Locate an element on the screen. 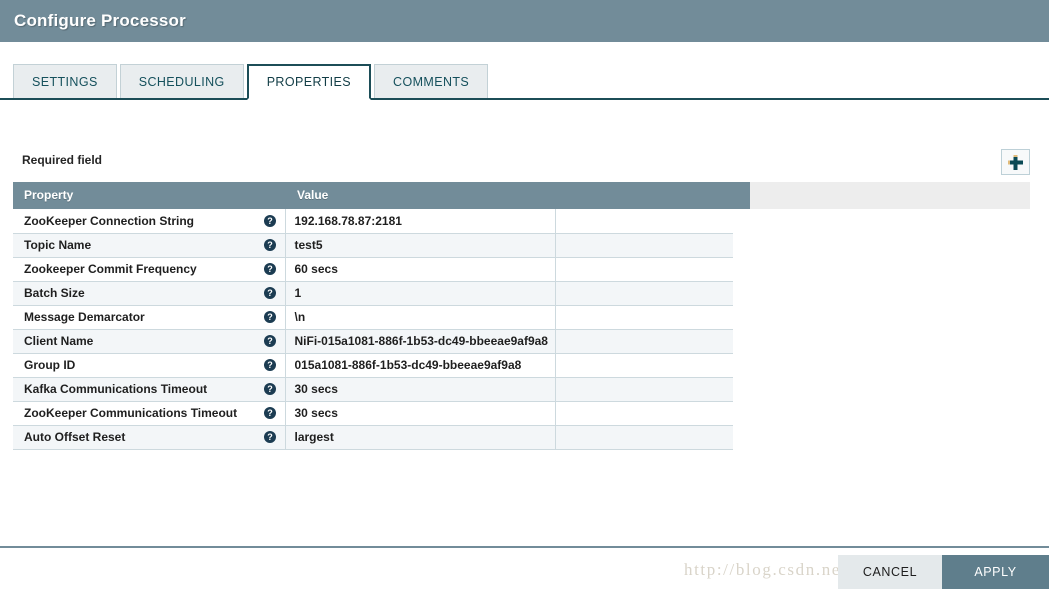 This screenshot has height=589, width=1049. page-title: Configure Processor is located at coordinates (100, 20).